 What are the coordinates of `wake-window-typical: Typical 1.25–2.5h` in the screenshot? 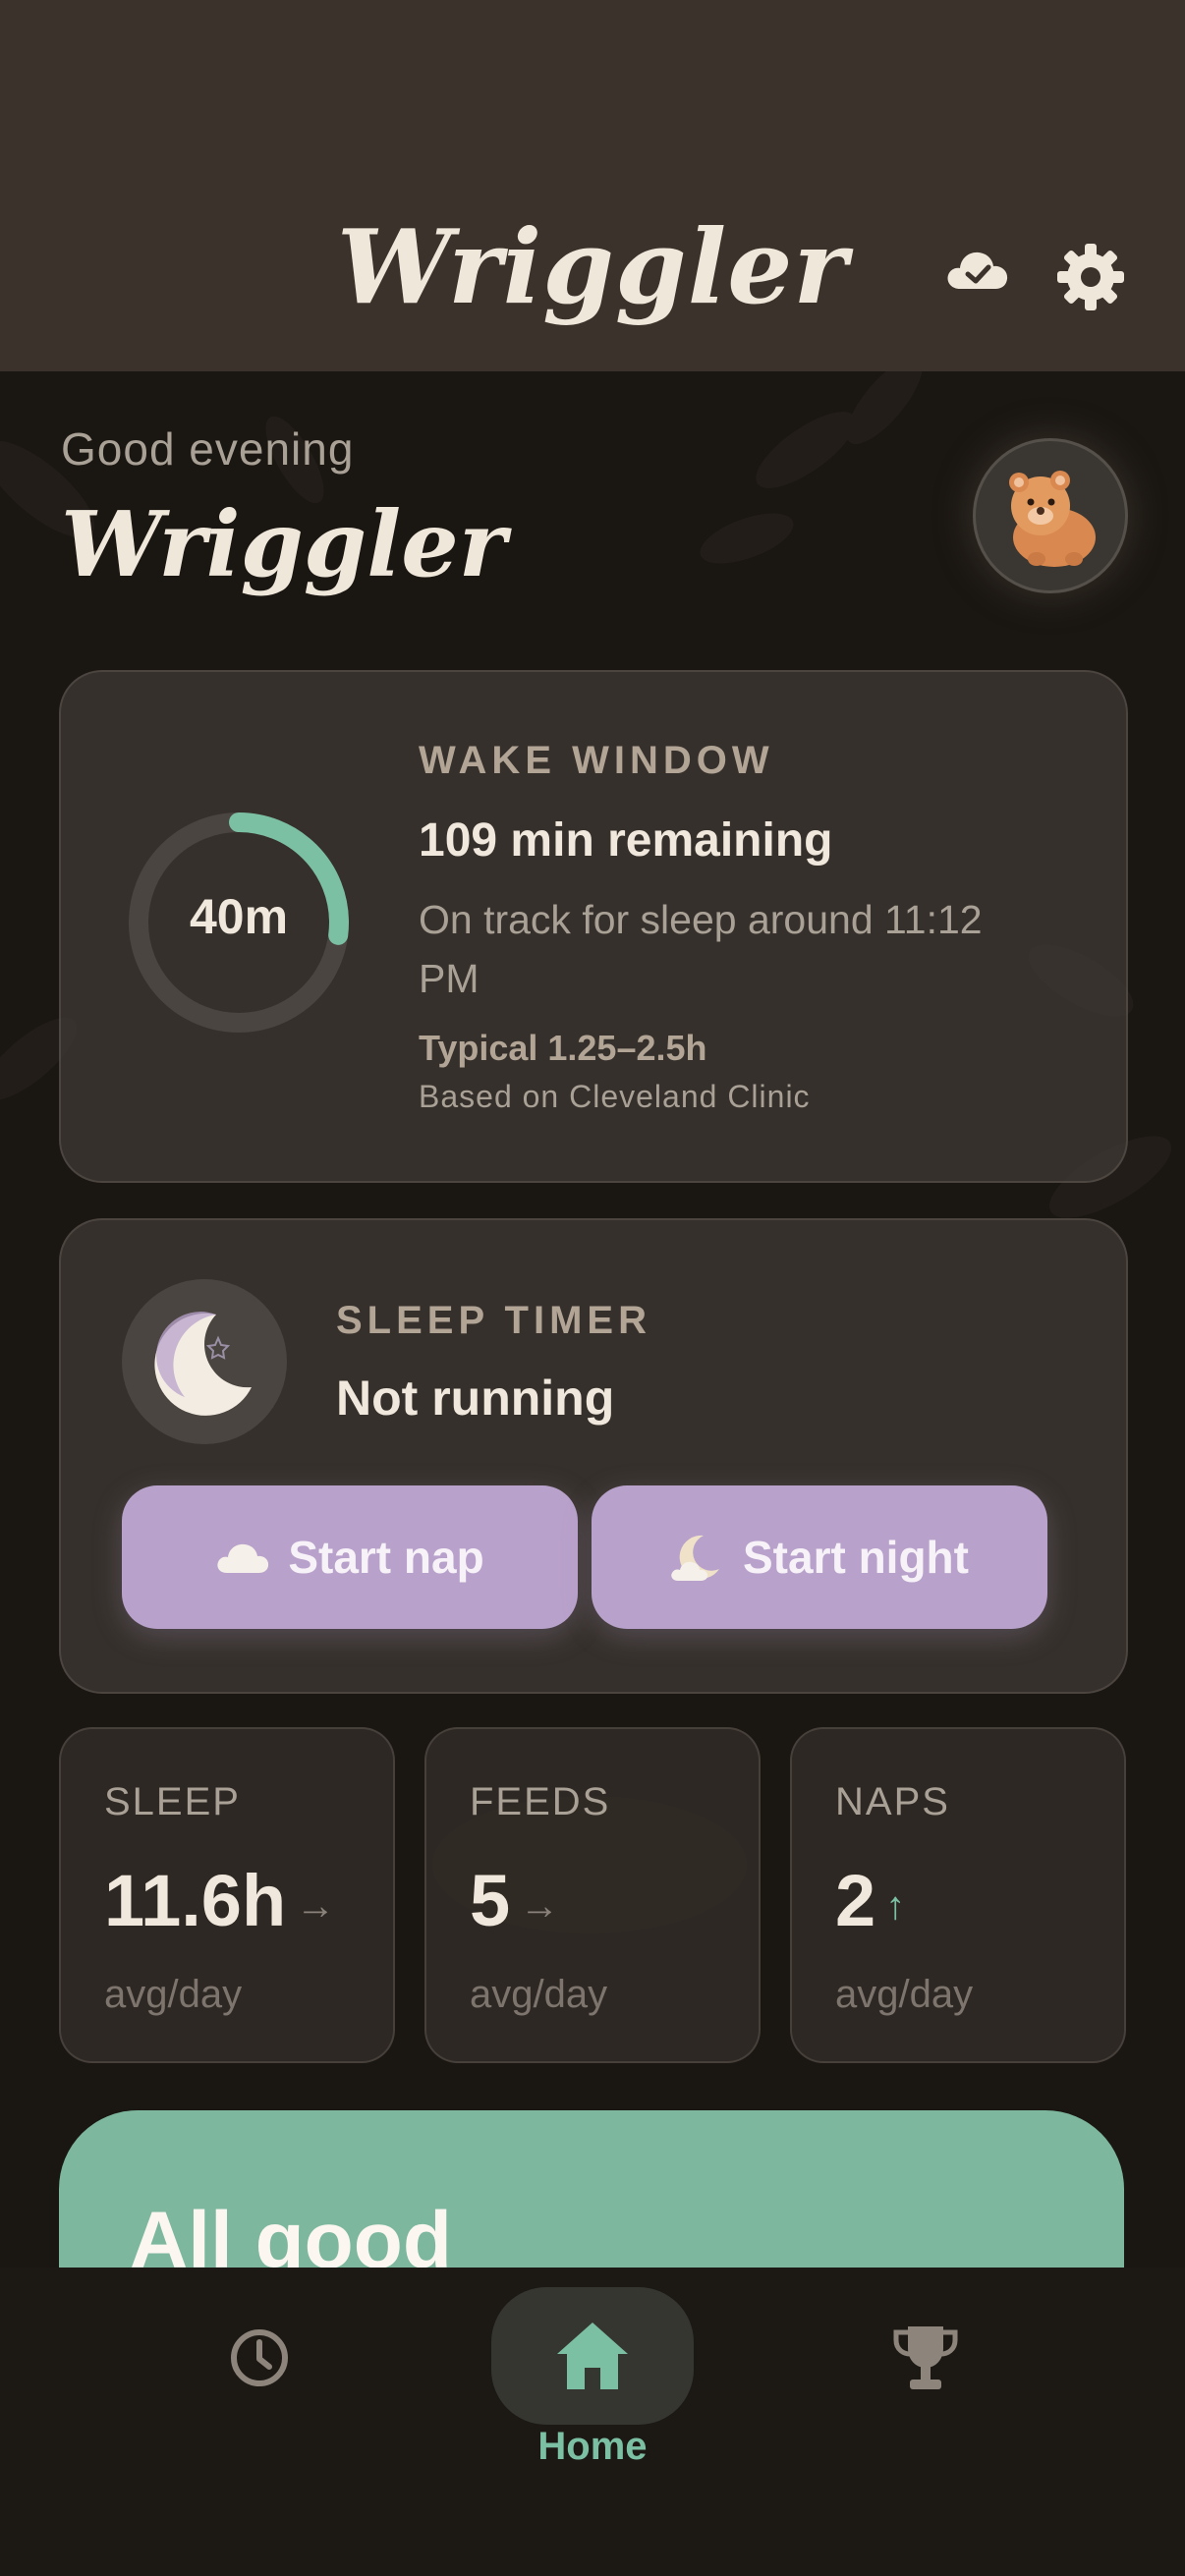 It's located at (563, 1048).